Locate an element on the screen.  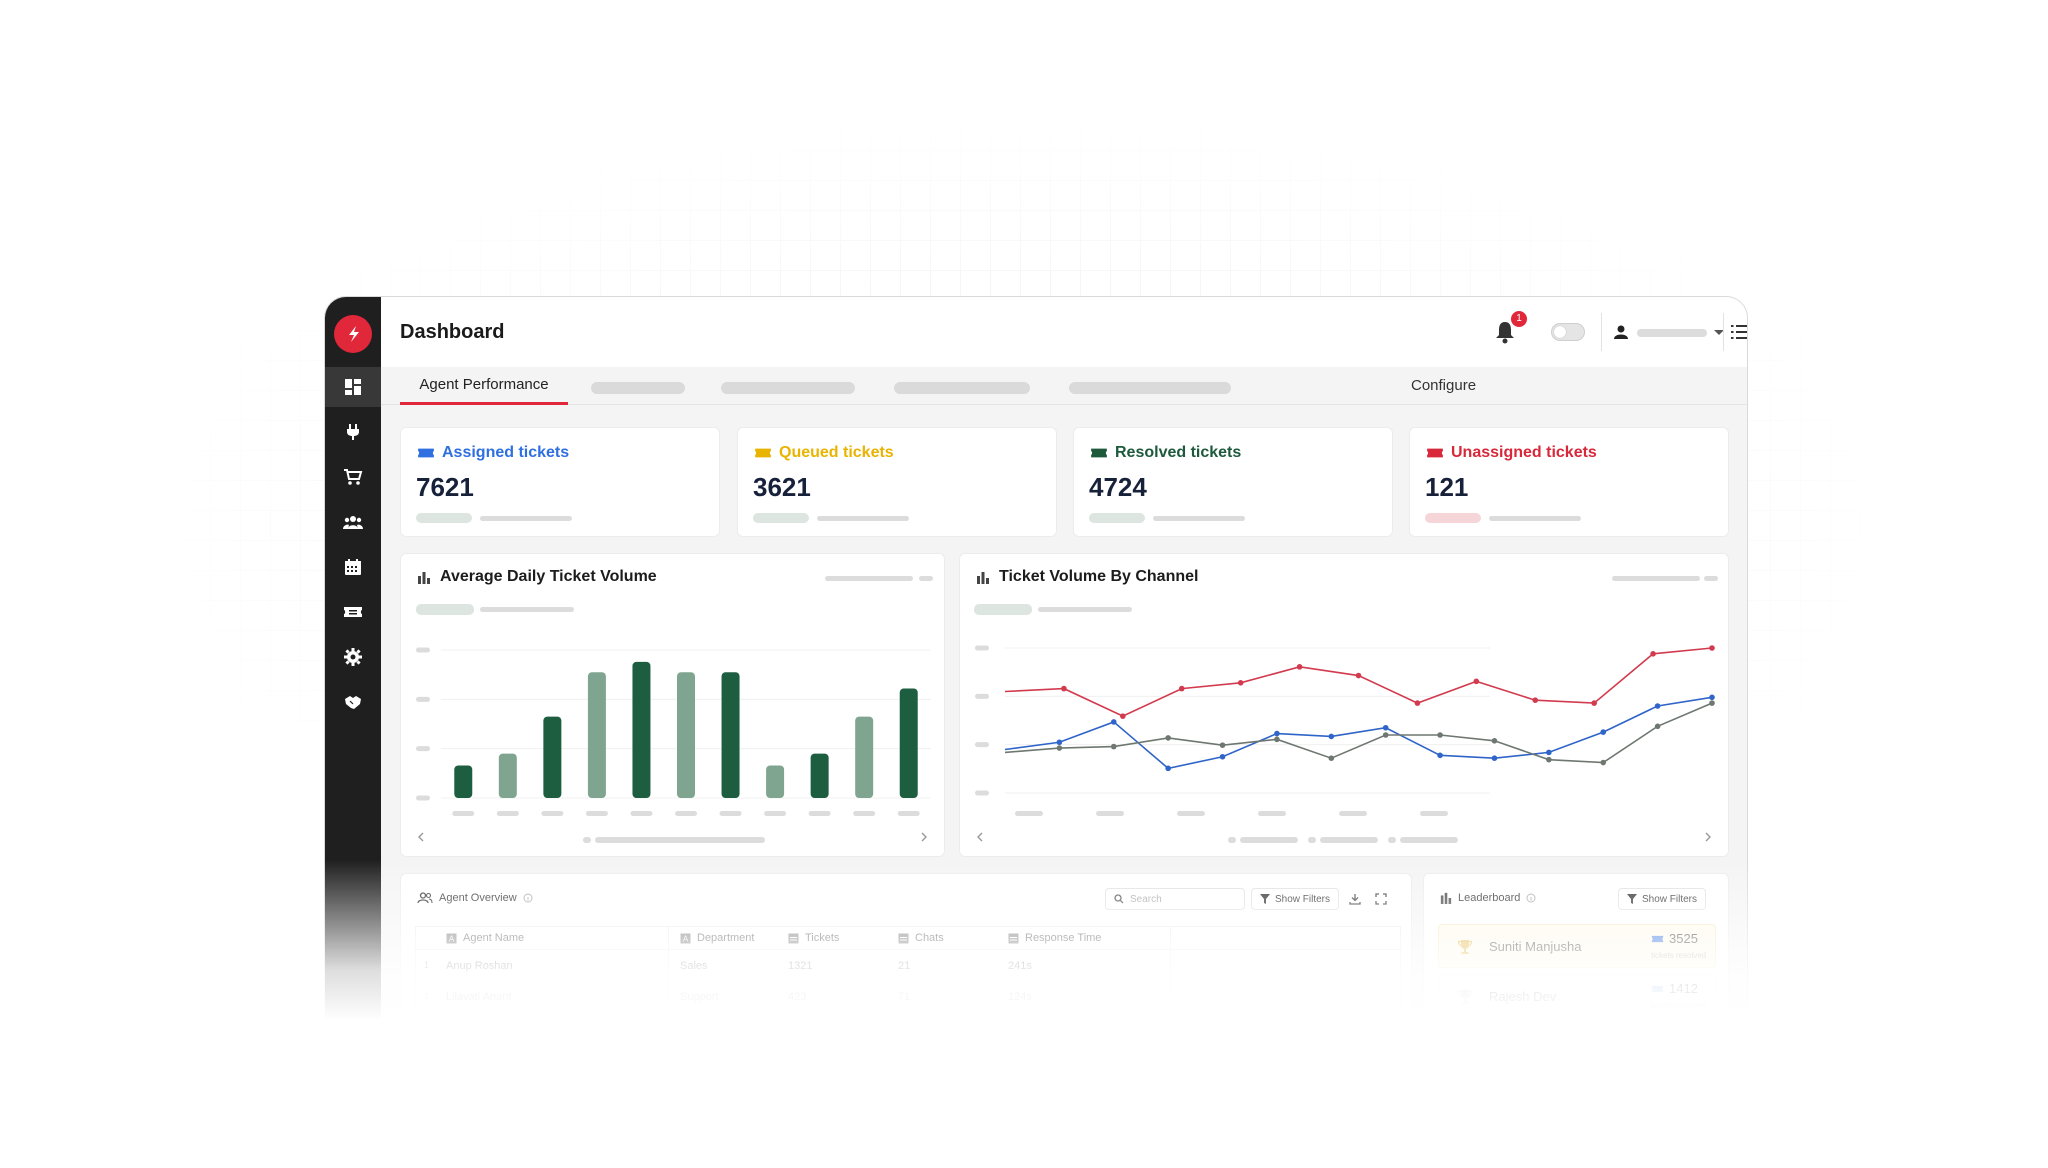
list-menu-icon is located at coordinates (1739, 332).